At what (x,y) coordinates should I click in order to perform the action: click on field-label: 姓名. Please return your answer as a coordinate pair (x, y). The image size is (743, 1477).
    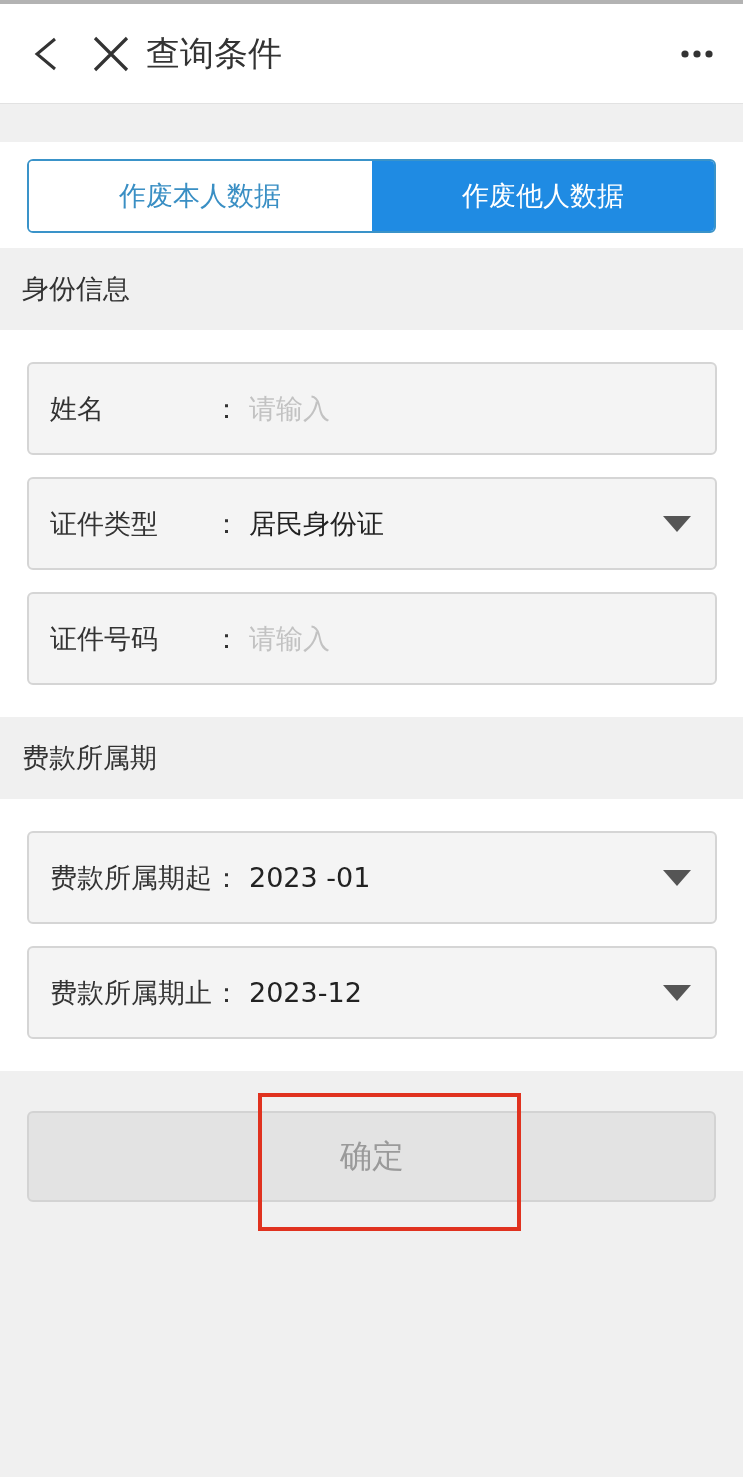
    Looking at the image, I should click on (77, 408).